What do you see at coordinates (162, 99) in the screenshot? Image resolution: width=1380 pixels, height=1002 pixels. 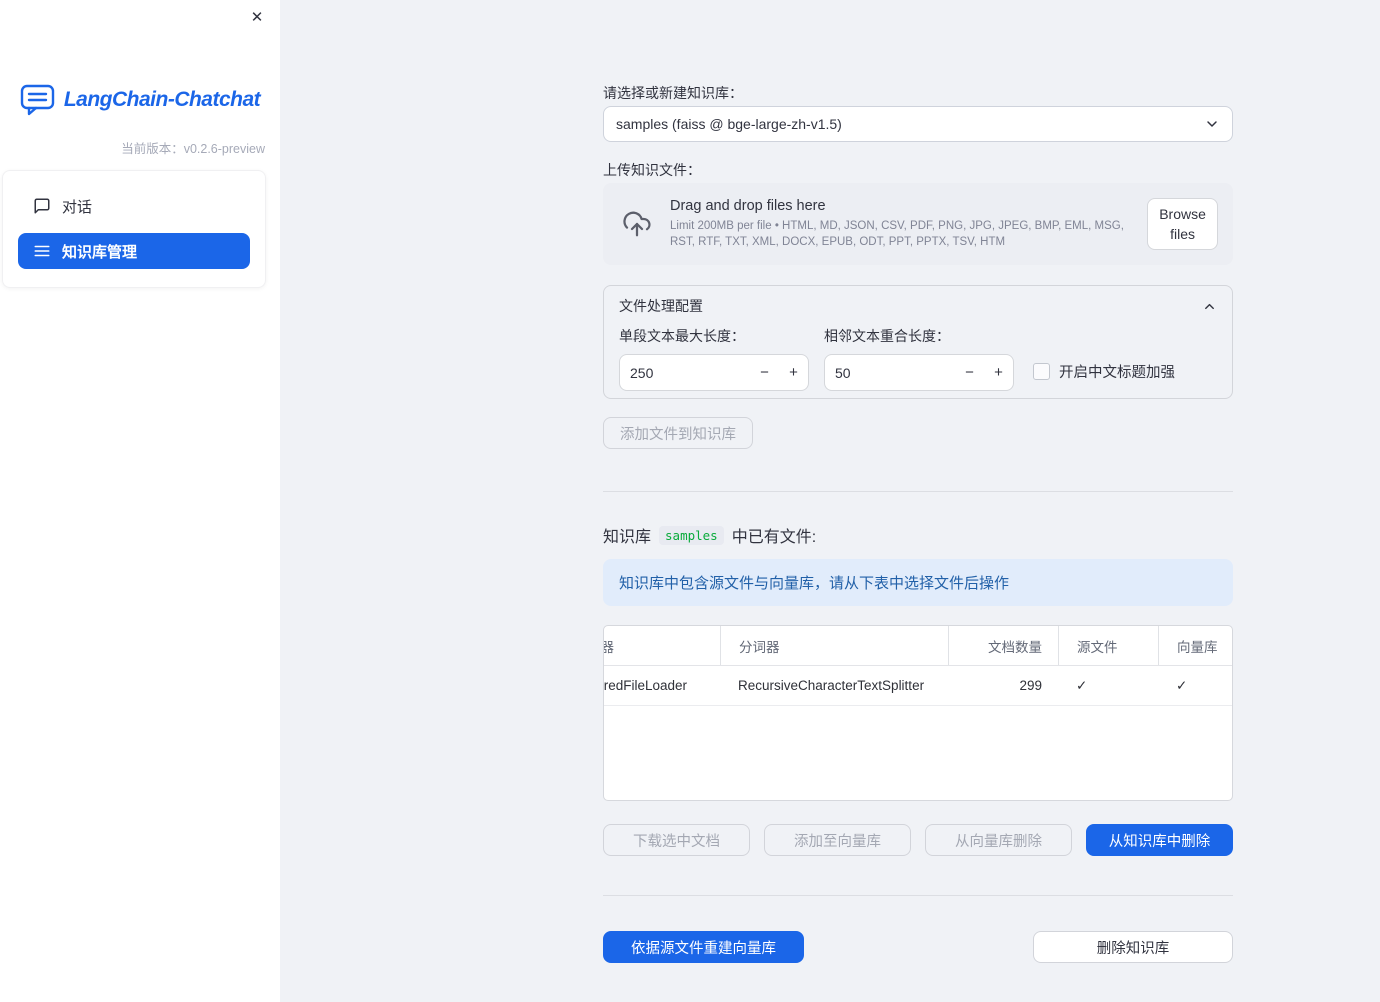 I see `app-title: LangChain-Chatchat` at bounding box center [162, 99].